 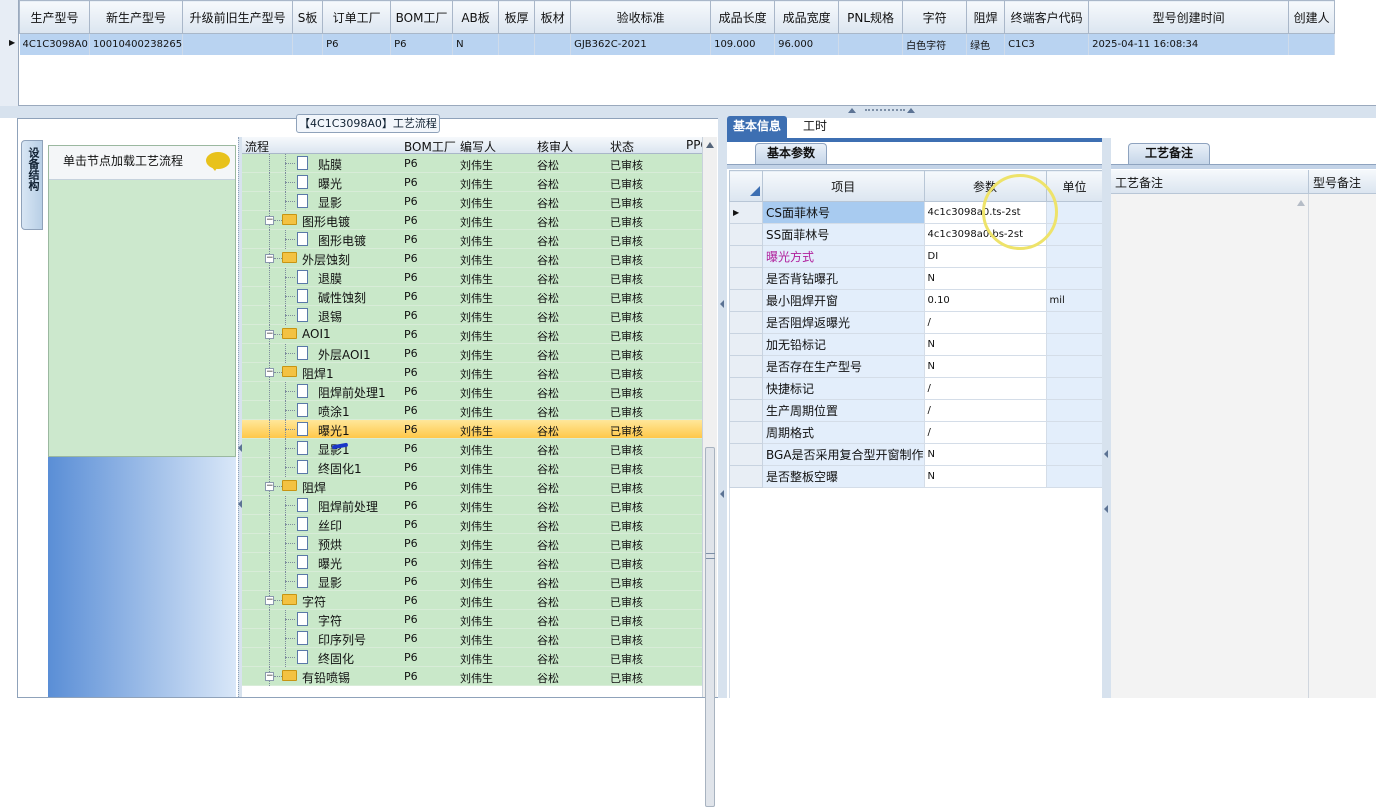 I want to click on splitter-grip-icon, so click(x=885, y=111).